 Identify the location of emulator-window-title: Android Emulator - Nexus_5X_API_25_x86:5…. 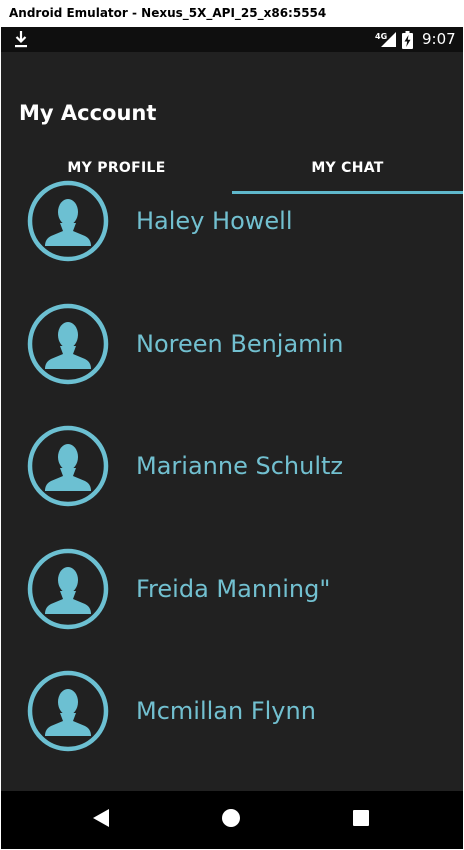
(232, 13).